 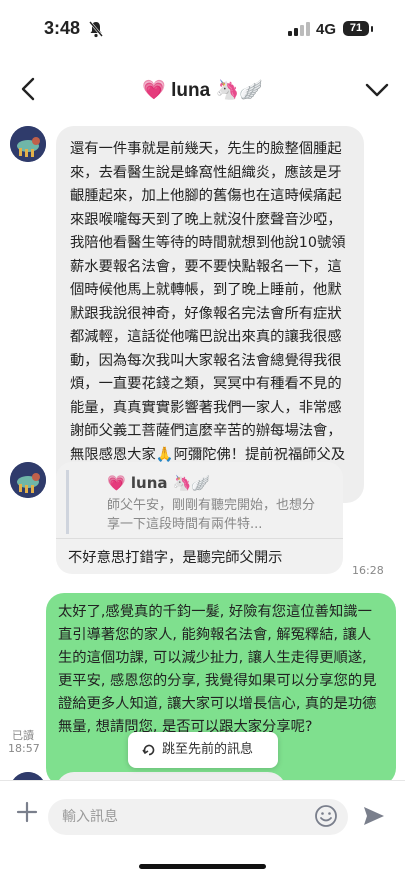 I want to click on message-timestamp: 16:28, so click(x=368, y=570).